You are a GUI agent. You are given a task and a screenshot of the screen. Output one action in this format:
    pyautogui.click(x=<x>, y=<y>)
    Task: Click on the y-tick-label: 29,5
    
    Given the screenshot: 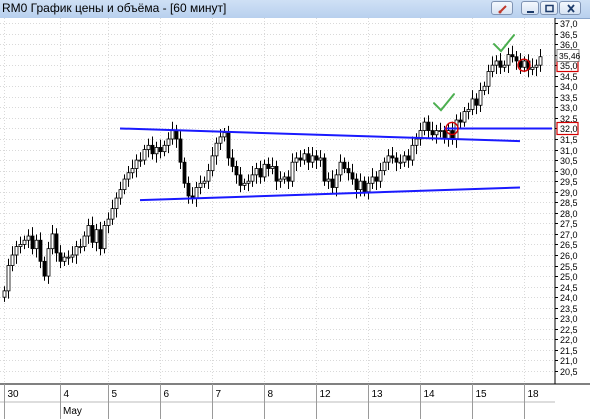 What is the action you would take?
    pyautogui.click(x=569, y=182)
    